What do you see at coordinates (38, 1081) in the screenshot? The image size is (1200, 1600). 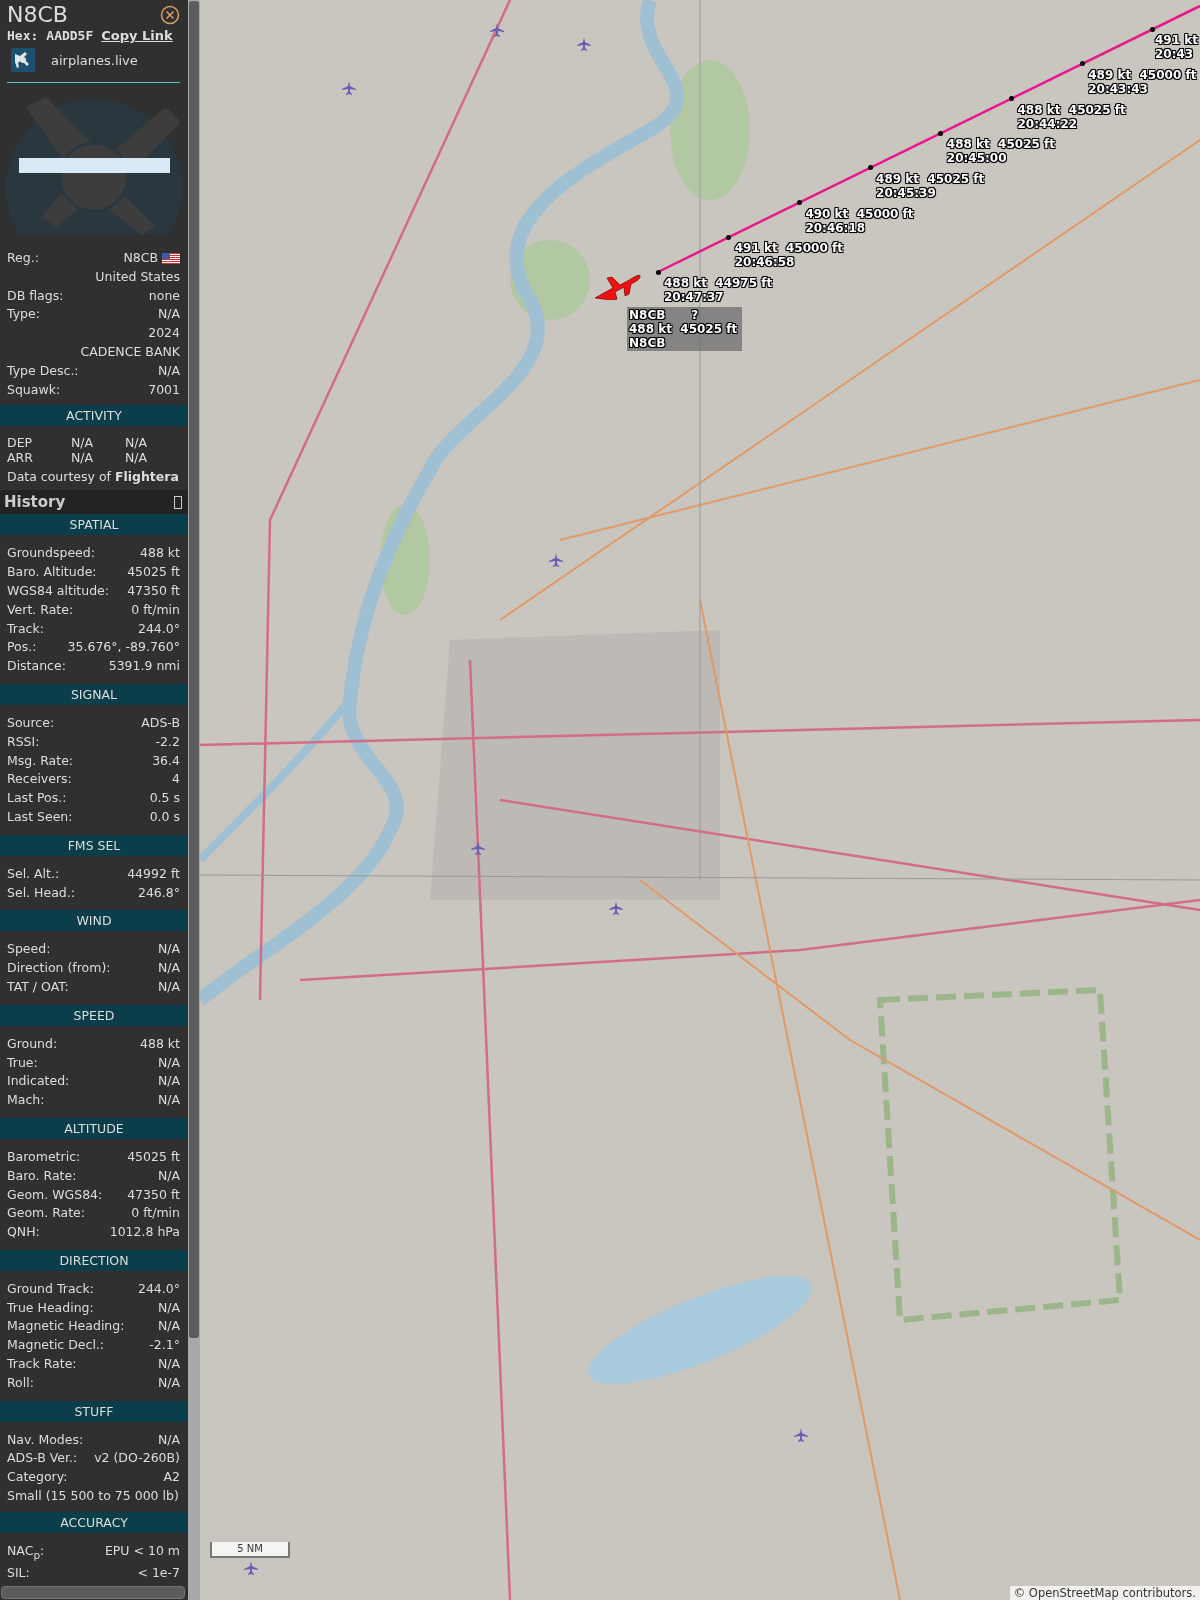 I see `field-label: Indicated:` at bounding box center [38, 1081].